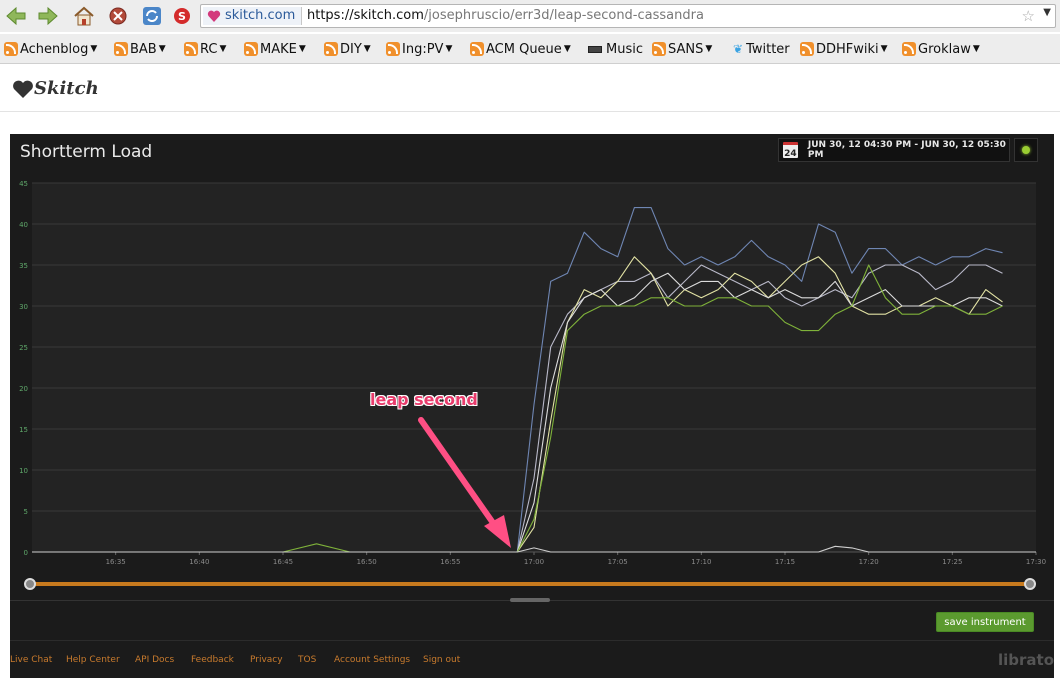 Image resolution: width=1060 pixels, height=690 pixels. I want to click on x-tick-label: 17:30, so click(1036, 562).